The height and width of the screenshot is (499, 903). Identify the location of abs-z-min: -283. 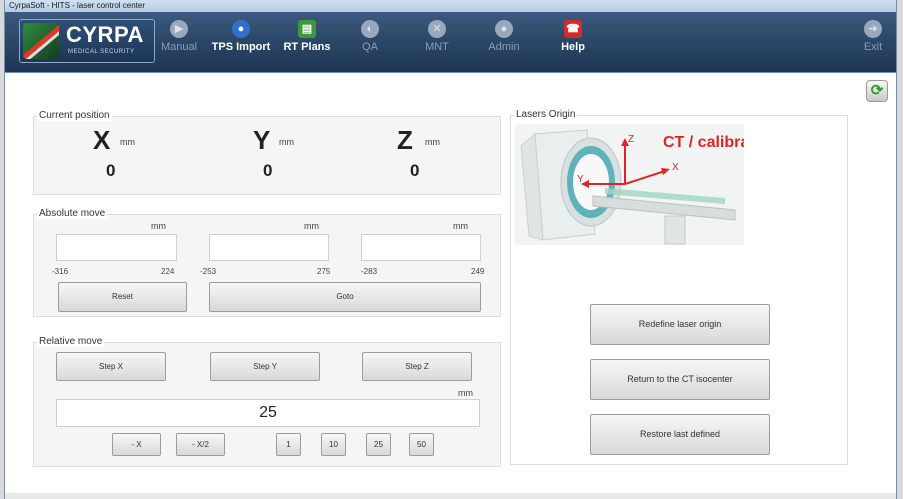
(369, 271).